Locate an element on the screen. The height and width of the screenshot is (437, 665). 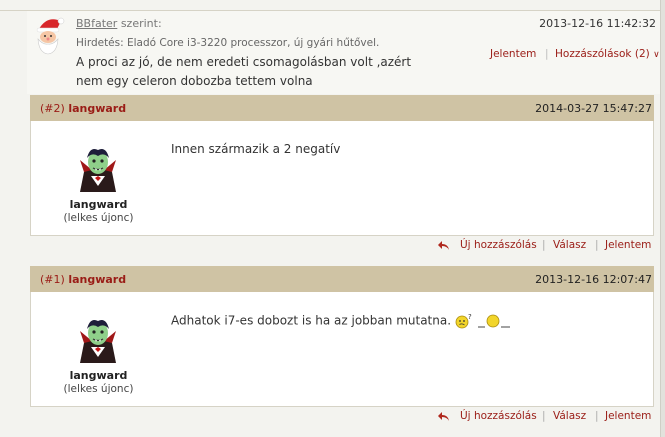
quote-author-suffix: szerint: is located at coordinates (141, 23).